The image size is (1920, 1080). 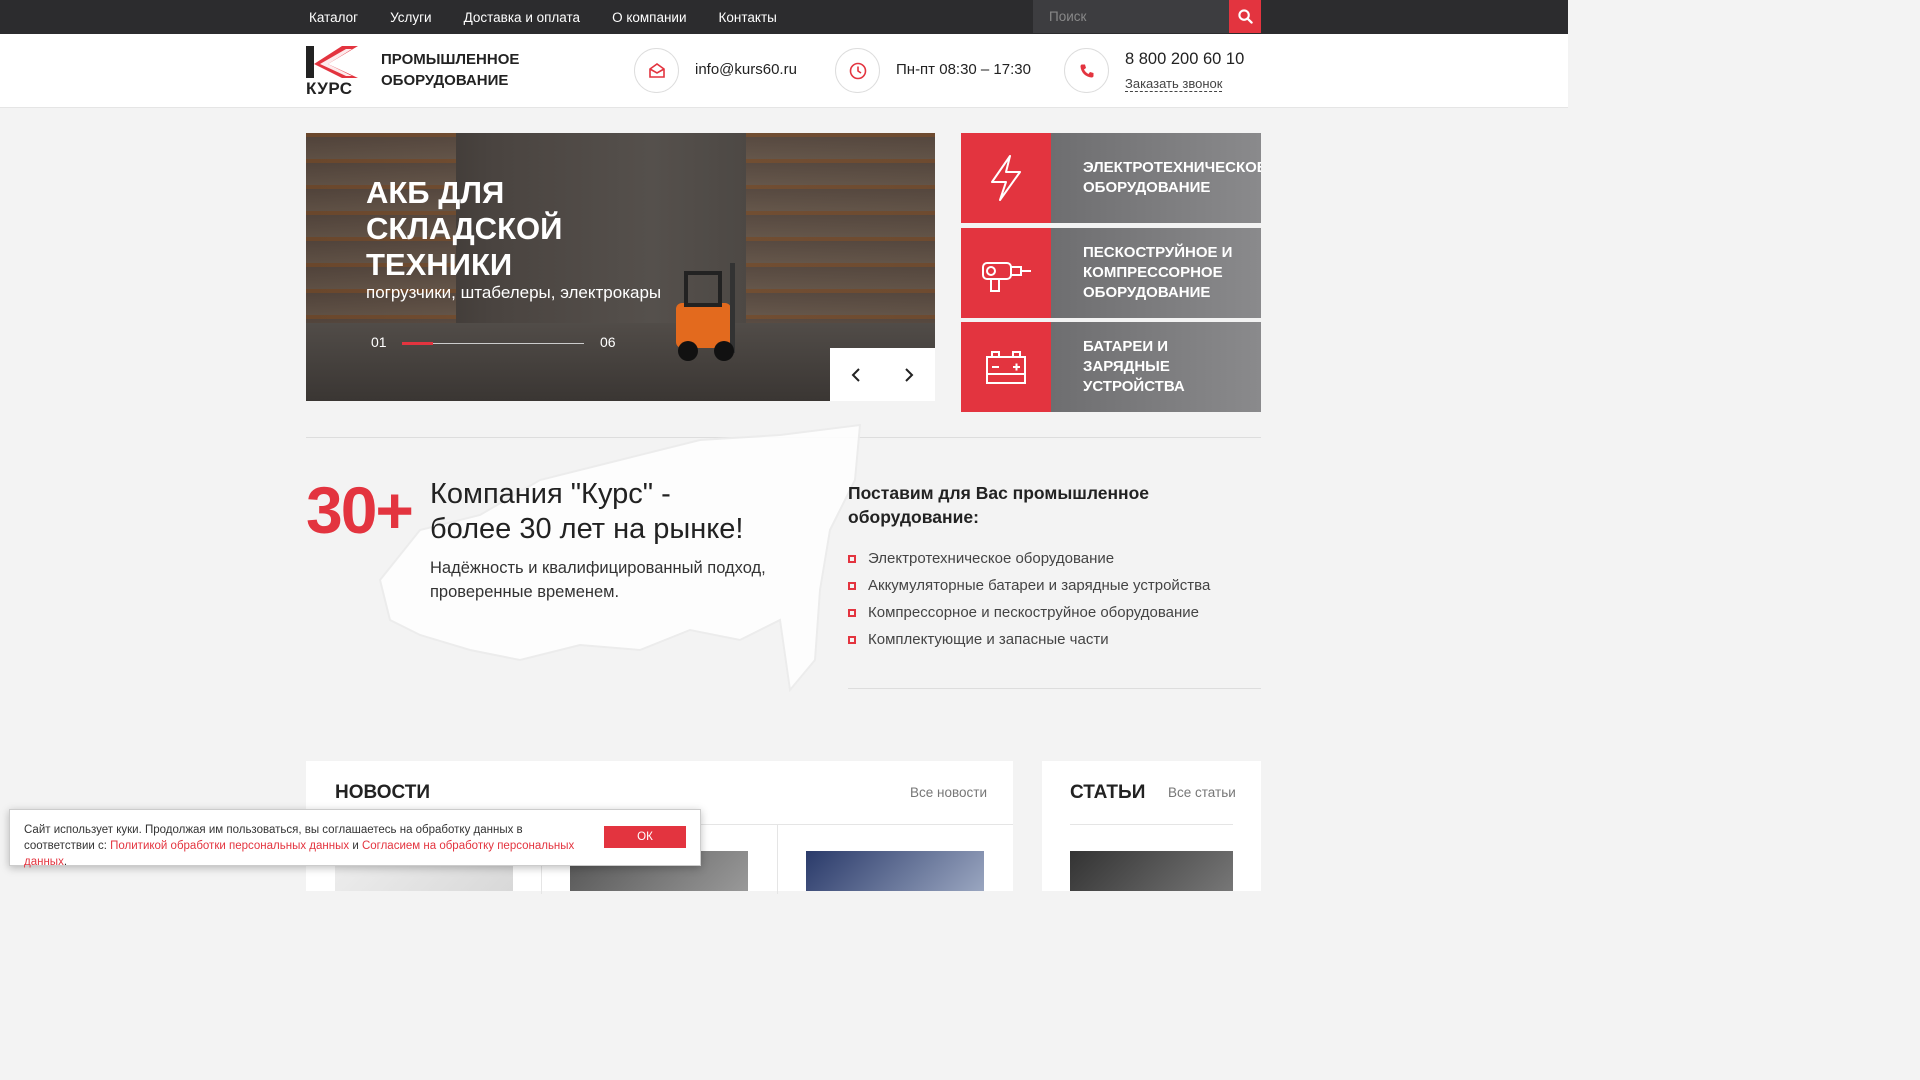 I want to click on all-articles-link: Все статьи, so click(x=1202, y=792).